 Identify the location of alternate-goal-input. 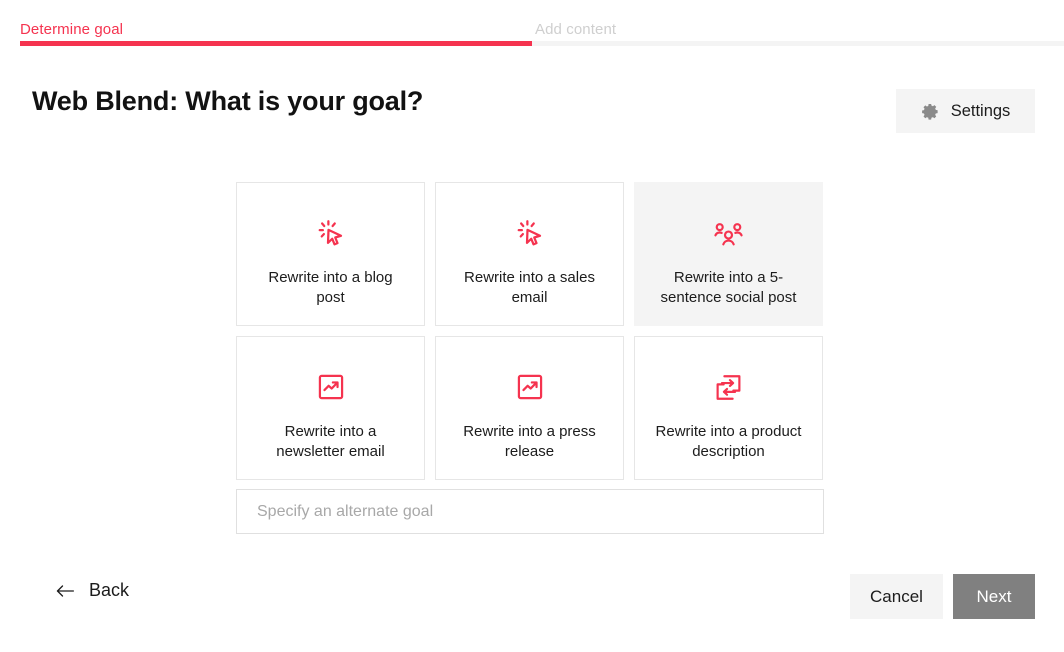
(530, 511).